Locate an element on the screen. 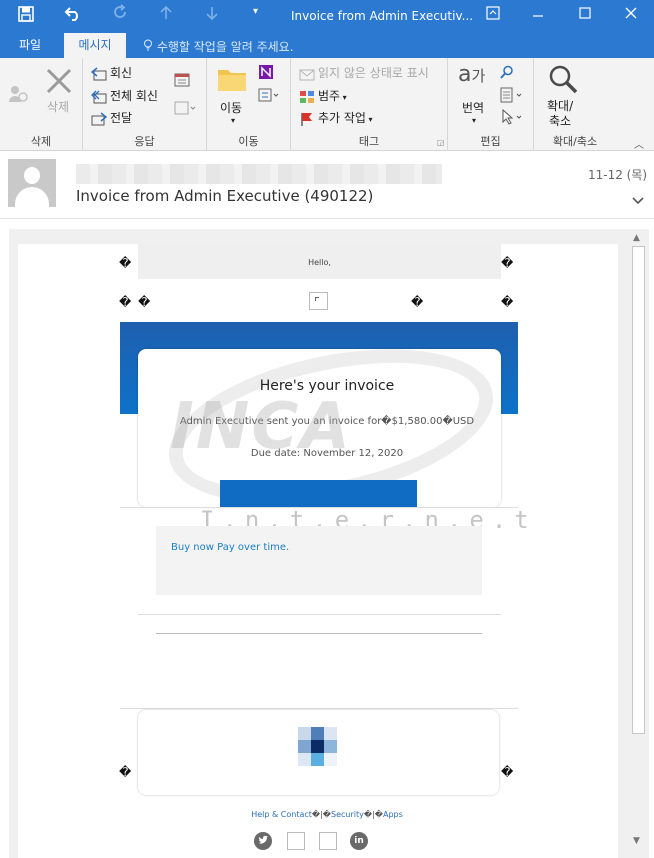  apps-link: Apps is located at coordinates (393, 814).